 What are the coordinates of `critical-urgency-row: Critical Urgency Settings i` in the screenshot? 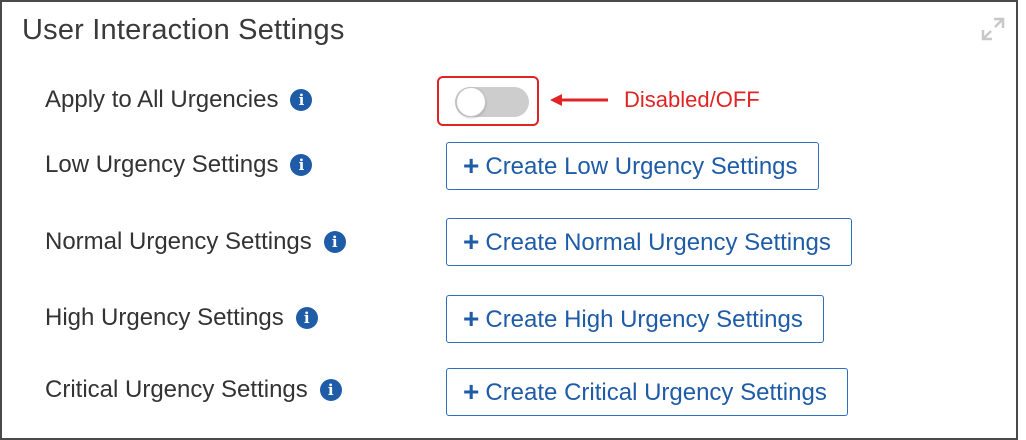 It's located at (193, 390).